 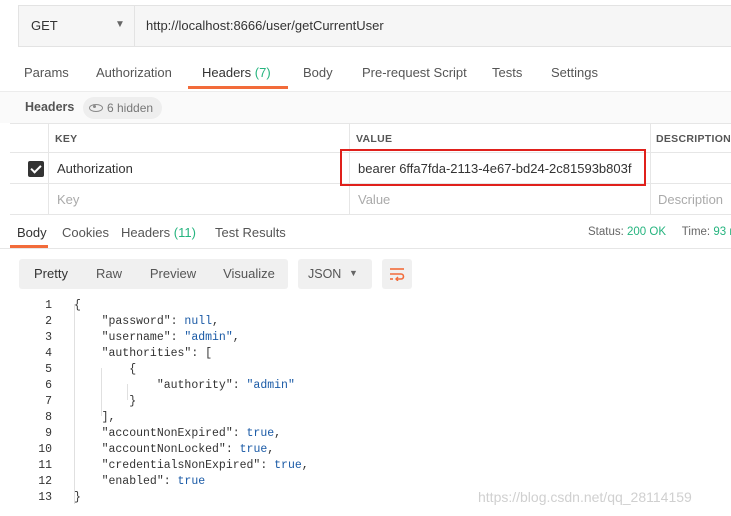 I want to click on tab-label: Body, so click(x=318, y=72).